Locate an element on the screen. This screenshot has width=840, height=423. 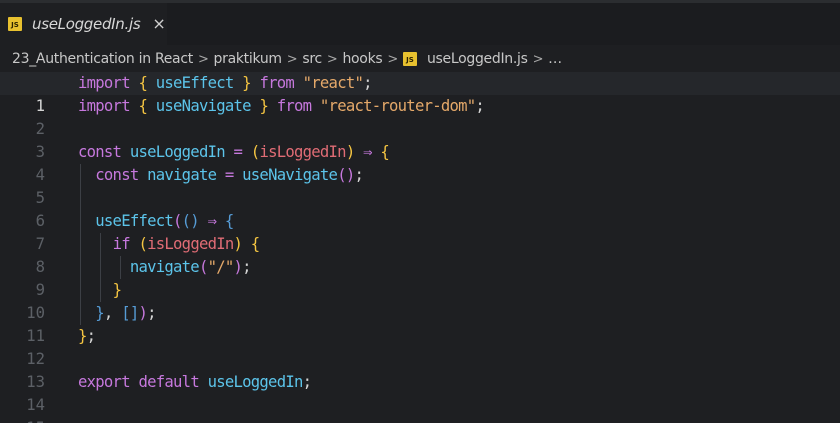
line-number: 15 is located at coordinates (25, 420).